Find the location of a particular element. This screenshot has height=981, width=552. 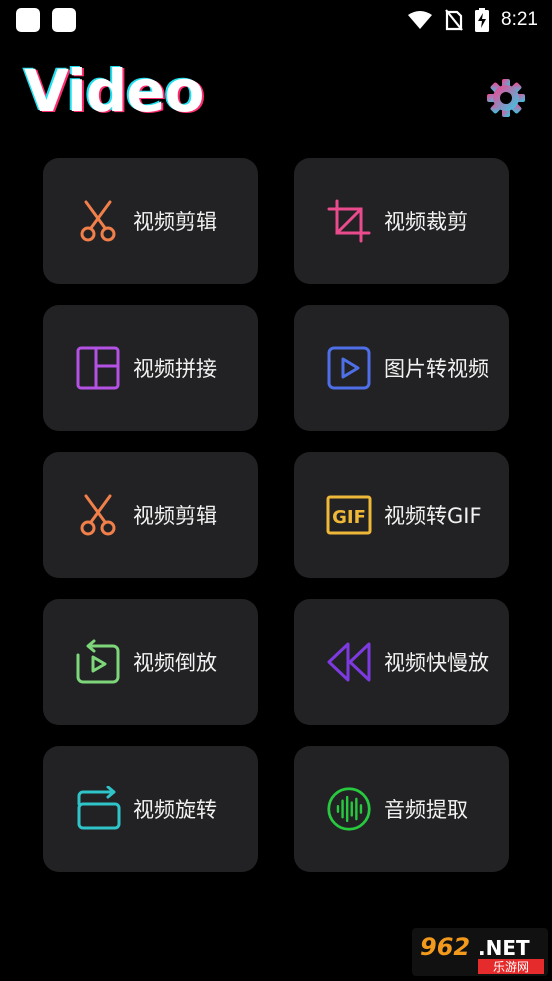

tile-label: 视频裁剪 is located at coordinates (426, 222).